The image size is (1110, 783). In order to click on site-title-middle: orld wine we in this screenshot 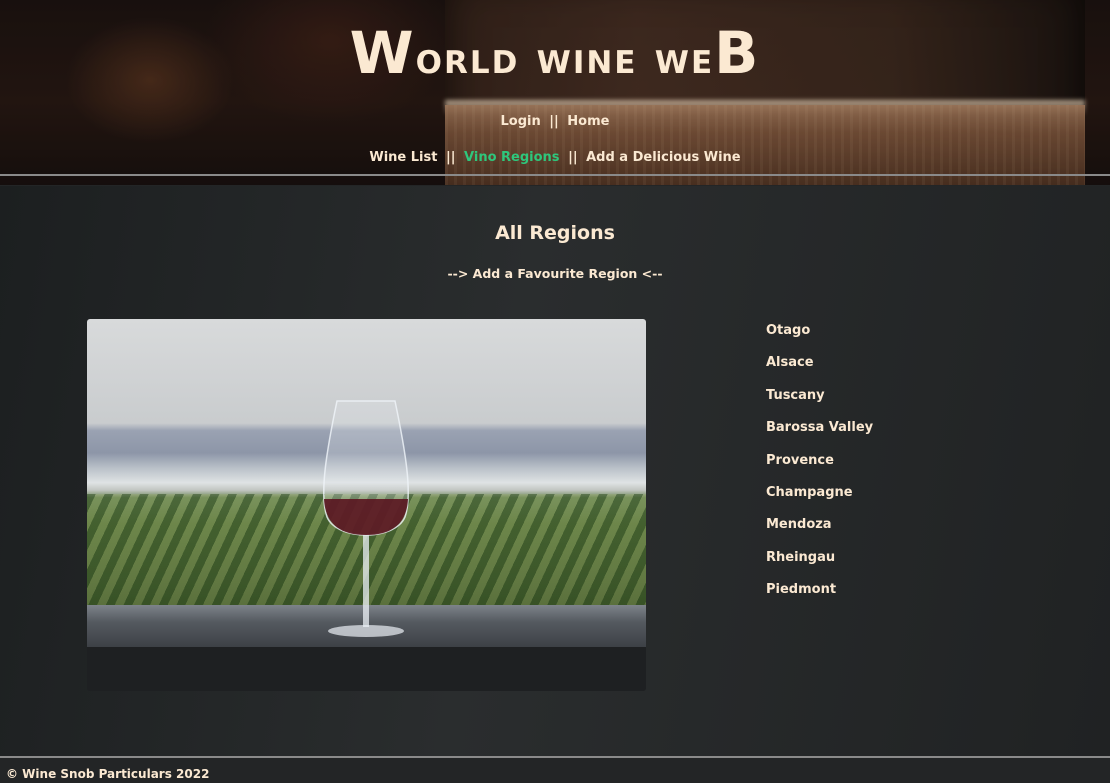, I will do `click(565, 58)`.